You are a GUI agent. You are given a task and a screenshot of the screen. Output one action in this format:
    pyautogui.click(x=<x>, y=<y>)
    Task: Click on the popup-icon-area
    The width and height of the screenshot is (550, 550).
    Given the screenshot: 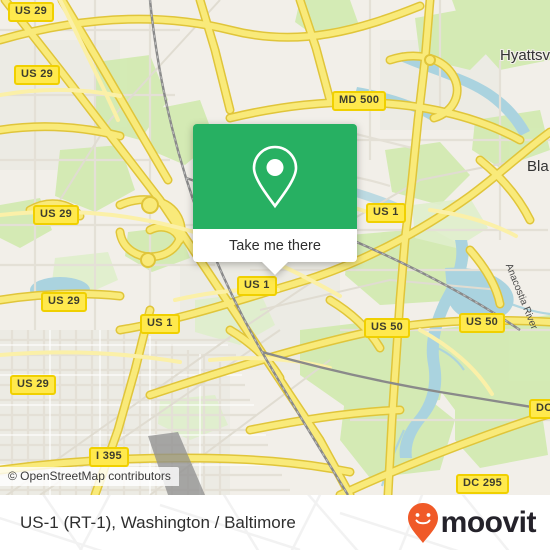 What is the action you would take?
    pyautogui.click(x=275, y=176)
    